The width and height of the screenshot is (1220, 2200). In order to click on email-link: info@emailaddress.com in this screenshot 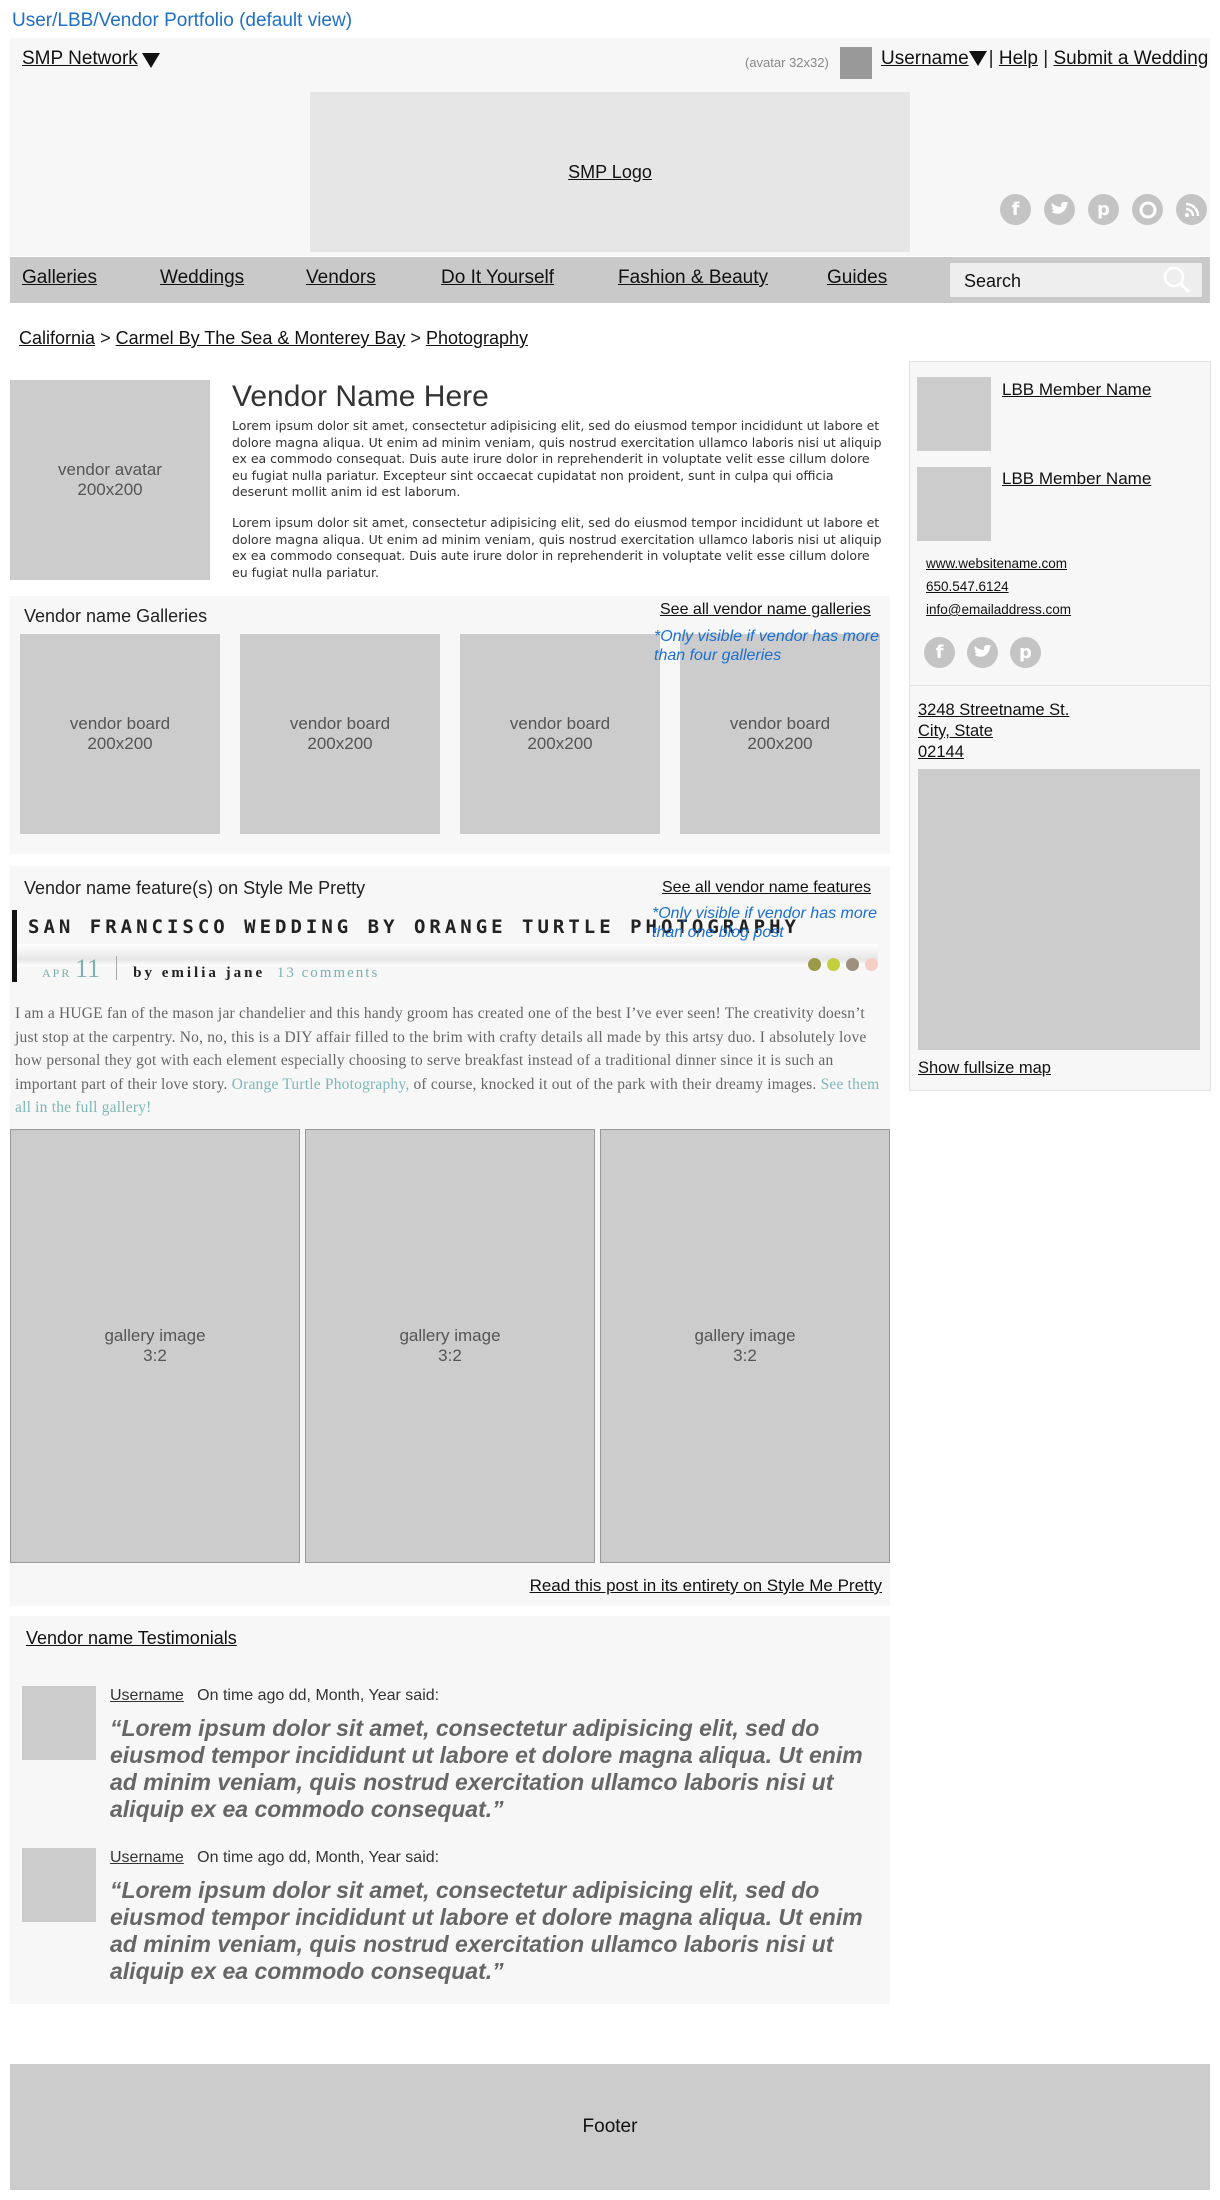, I will do `click(998, 609)`.